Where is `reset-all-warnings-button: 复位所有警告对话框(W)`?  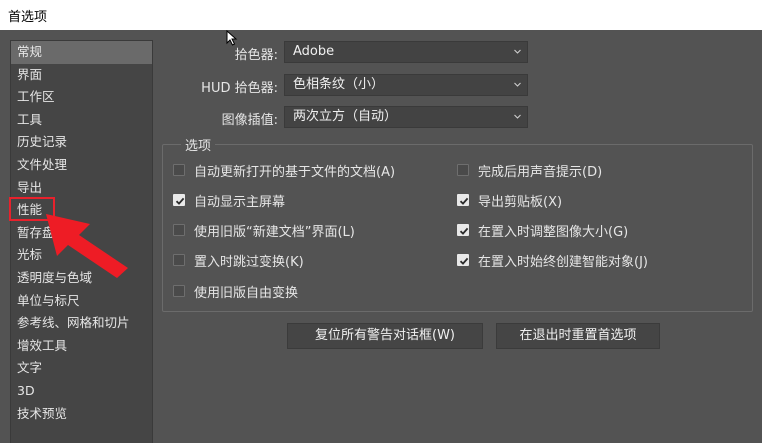
reset-all-warnings-button: 复位所有警告对话框(W) is located at coordinates (385, 336).